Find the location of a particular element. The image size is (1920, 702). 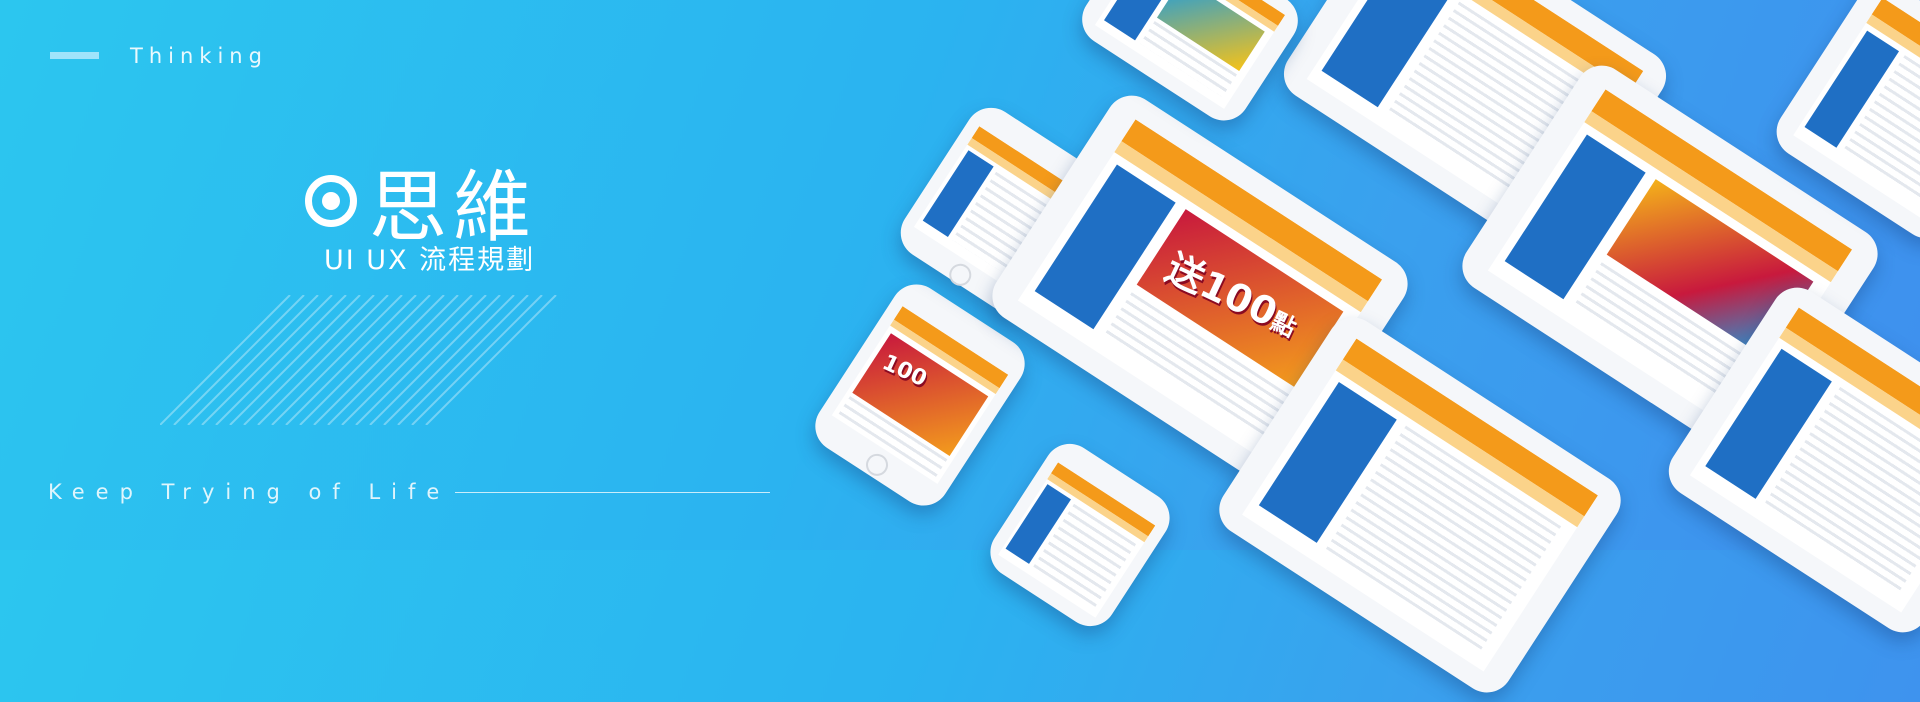

hero-subtitle: UI UX 流程規劃 is located at coordinates (430, 260).